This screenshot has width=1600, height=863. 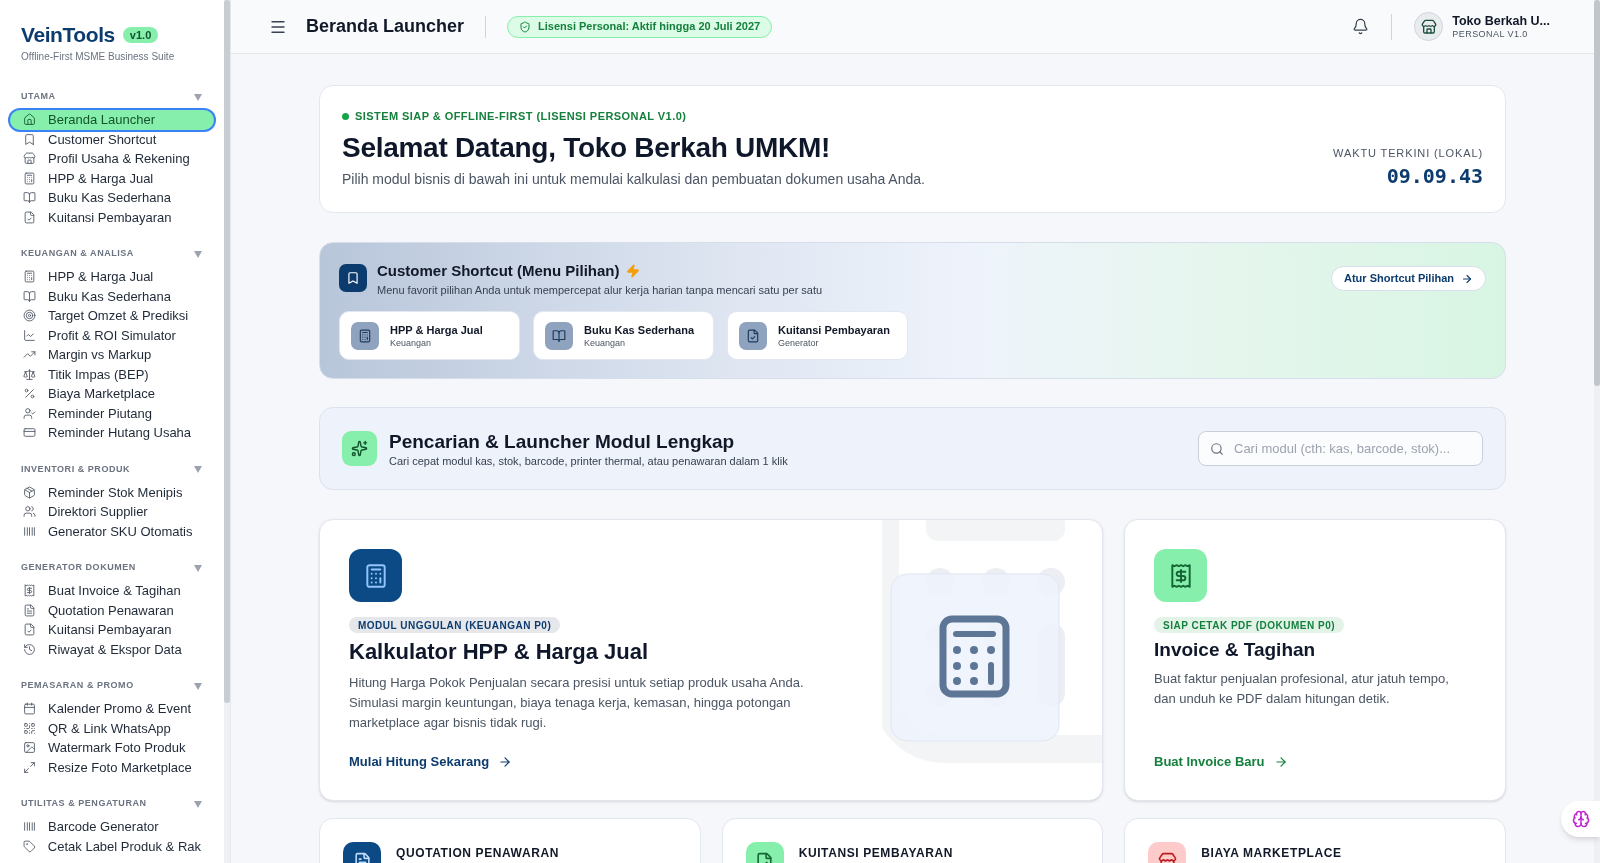 What do you see at coordinates (431, 762) in the screenshot?
I see `module-link: Mulai Hitung Sekarang` at bounding box center [431, 762].